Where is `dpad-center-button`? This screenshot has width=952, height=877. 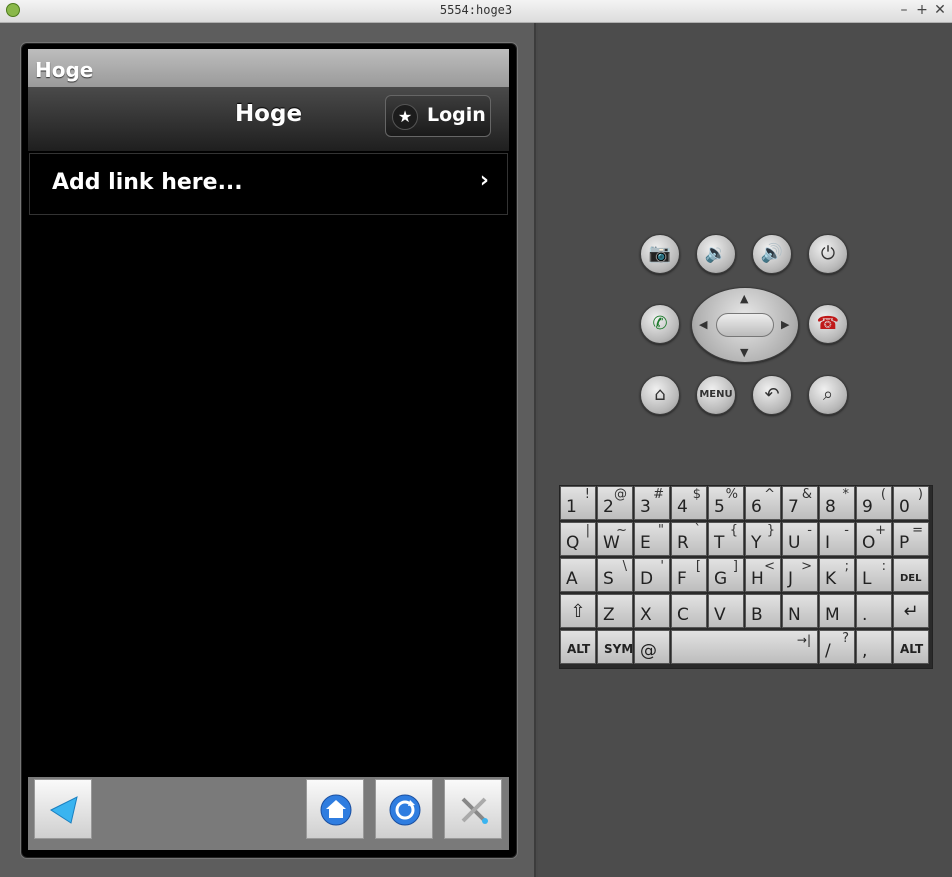 dpad-center-button is located at coordinates (745, 325).